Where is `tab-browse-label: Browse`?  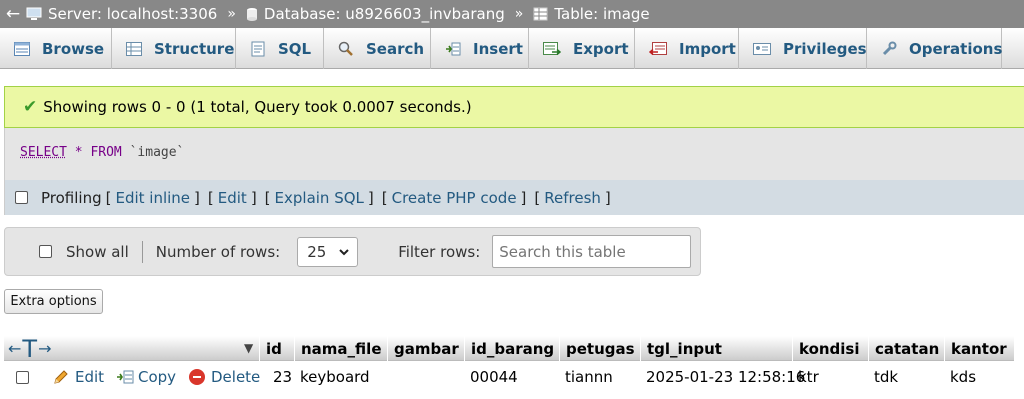 tab-browse-label: Browse is located at coordinates (73, 48).